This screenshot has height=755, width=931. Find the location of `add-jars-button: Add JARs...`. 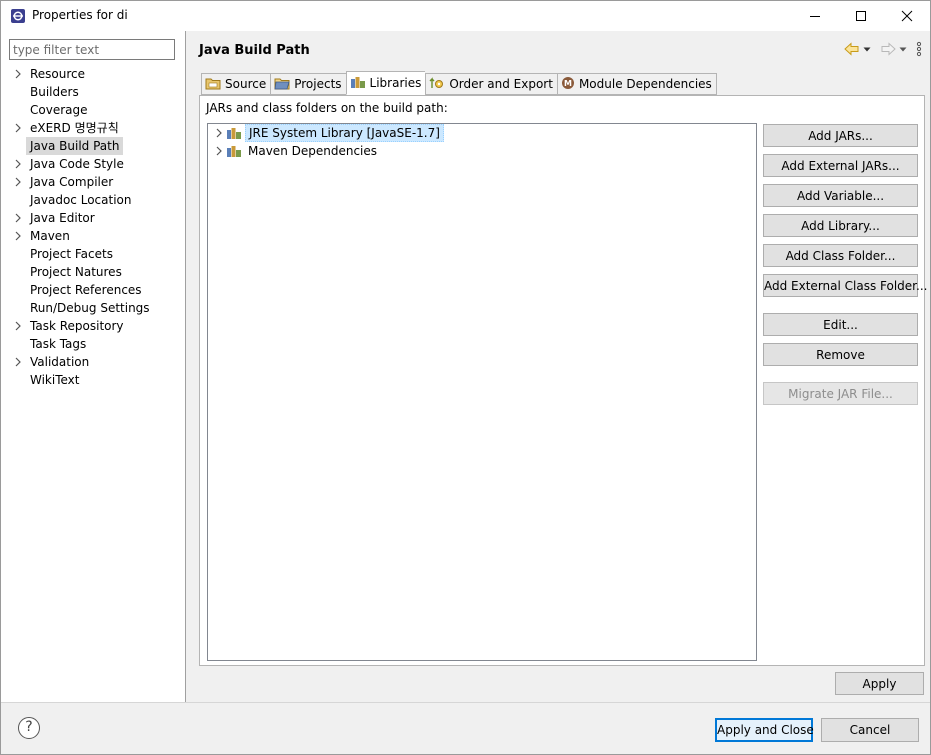

add-jars-button: Add JARs... is located at coordinates (840, 135).